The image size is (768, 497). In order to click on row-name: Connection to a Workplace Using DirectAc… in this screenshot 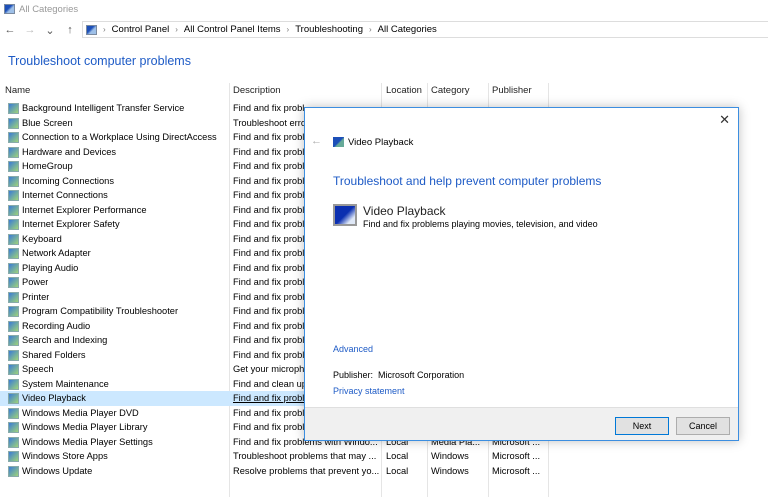, I will do `click(119, 137)`.